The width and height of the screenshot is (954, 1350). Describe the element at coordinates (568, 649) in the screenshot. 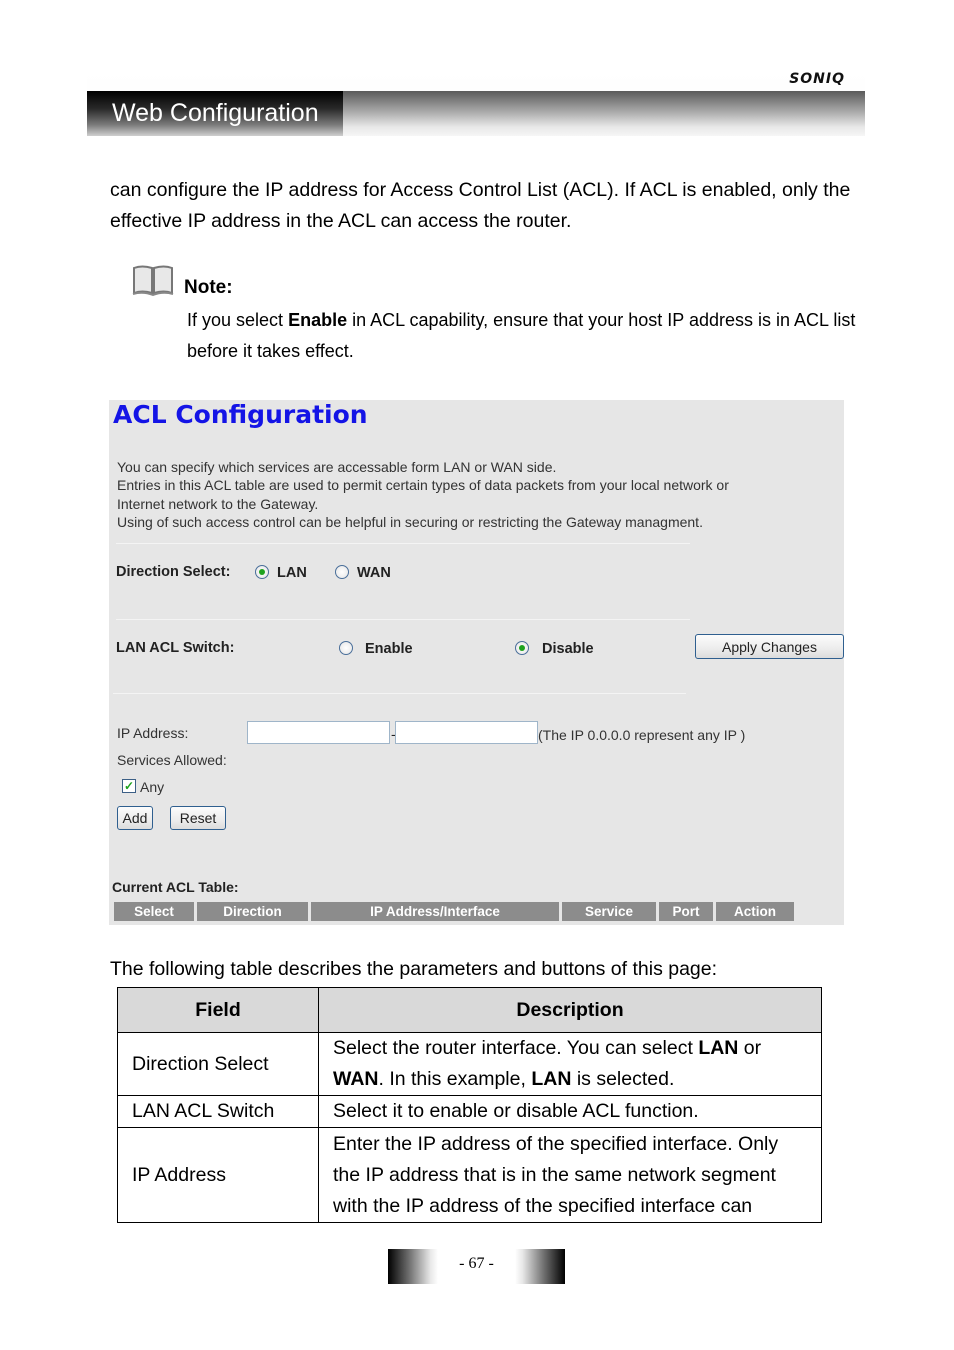

I see `radio-disable-label: Disable` at that location.